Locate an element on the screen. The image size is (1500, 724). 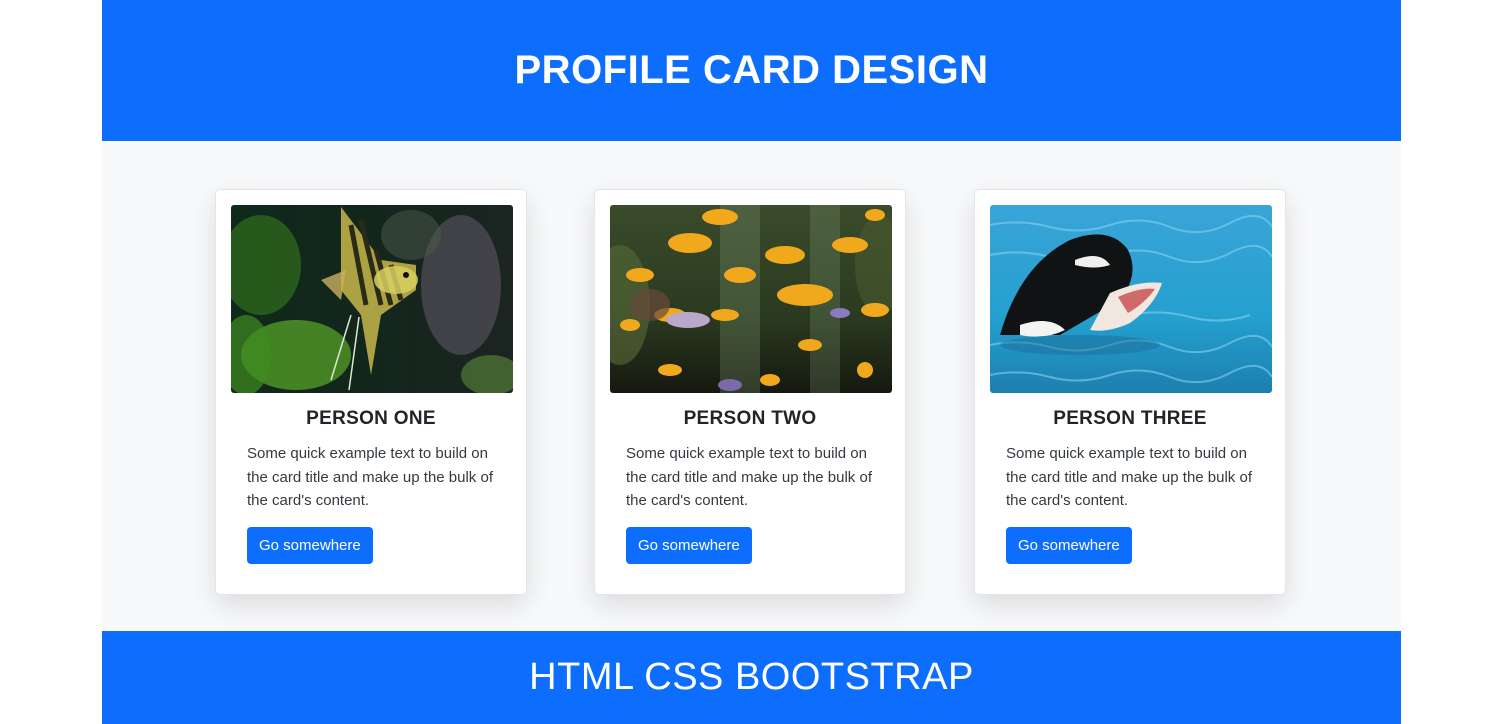
card-title: PERSON ONE is located at coordinates (371, 418).